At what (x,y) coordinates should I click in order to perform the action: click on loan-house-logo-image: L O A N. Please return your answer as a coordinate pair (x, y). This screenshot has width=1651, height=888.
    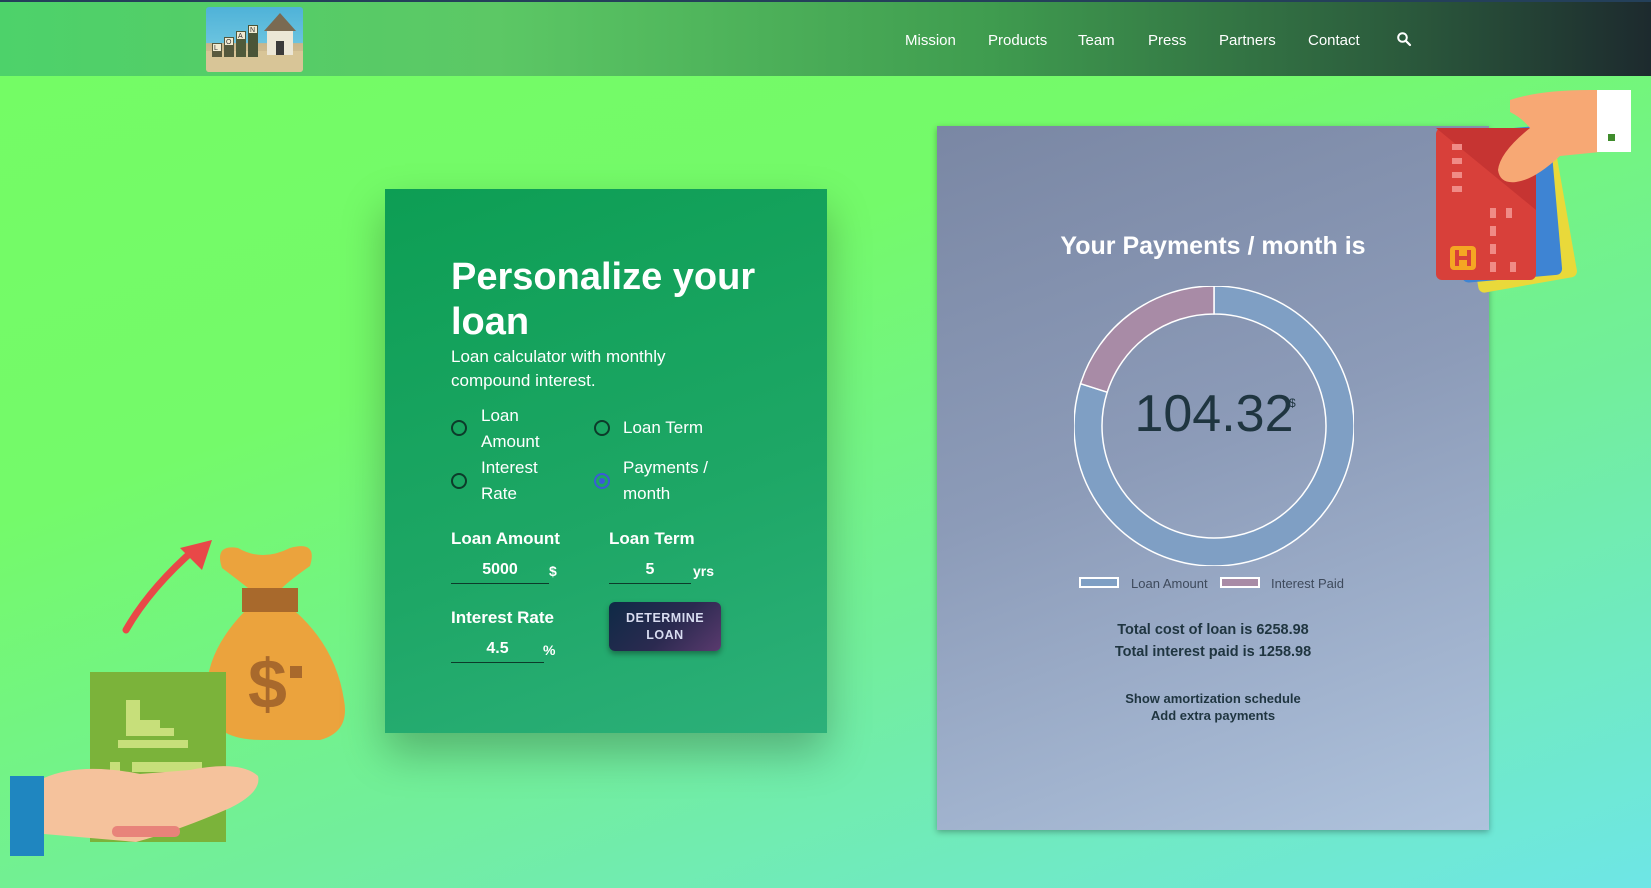
    Looking at the image, I should click on (254, 42).